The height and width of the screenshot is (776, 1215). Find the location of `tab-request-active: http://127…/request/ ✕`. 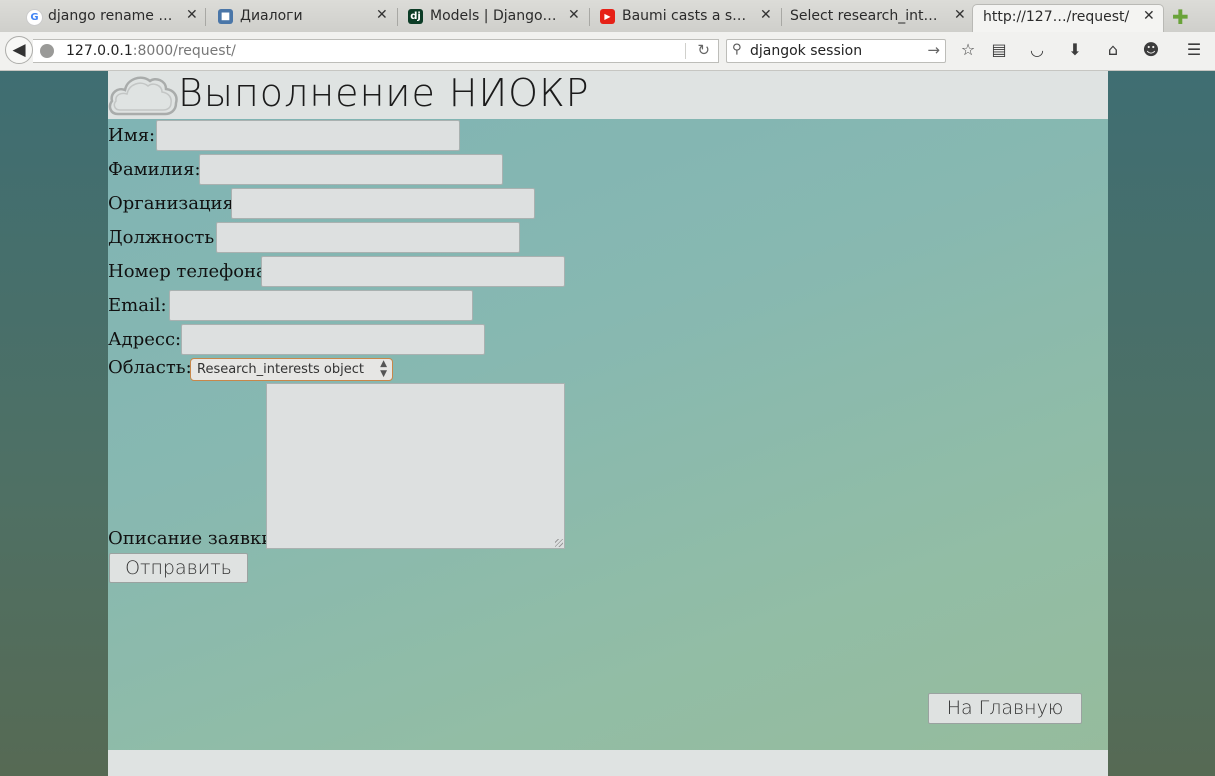

tab-request-active: http://127…/request/ ✕ is located at coordinates (1068, 18).